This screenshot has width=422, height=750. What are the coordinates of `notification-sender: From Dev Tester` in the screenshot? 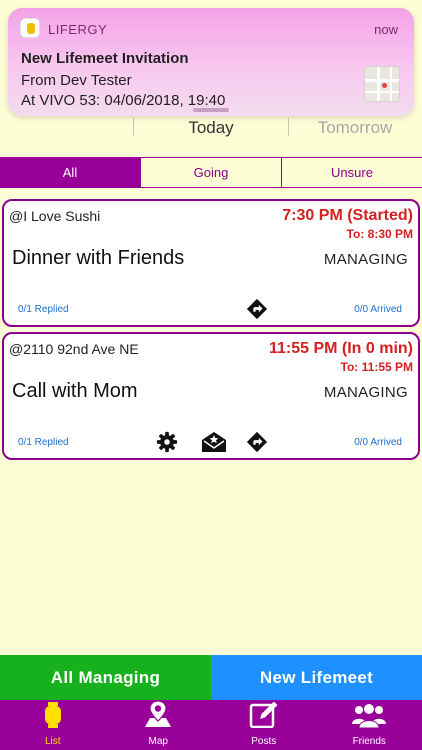 It's located at (76, 80).